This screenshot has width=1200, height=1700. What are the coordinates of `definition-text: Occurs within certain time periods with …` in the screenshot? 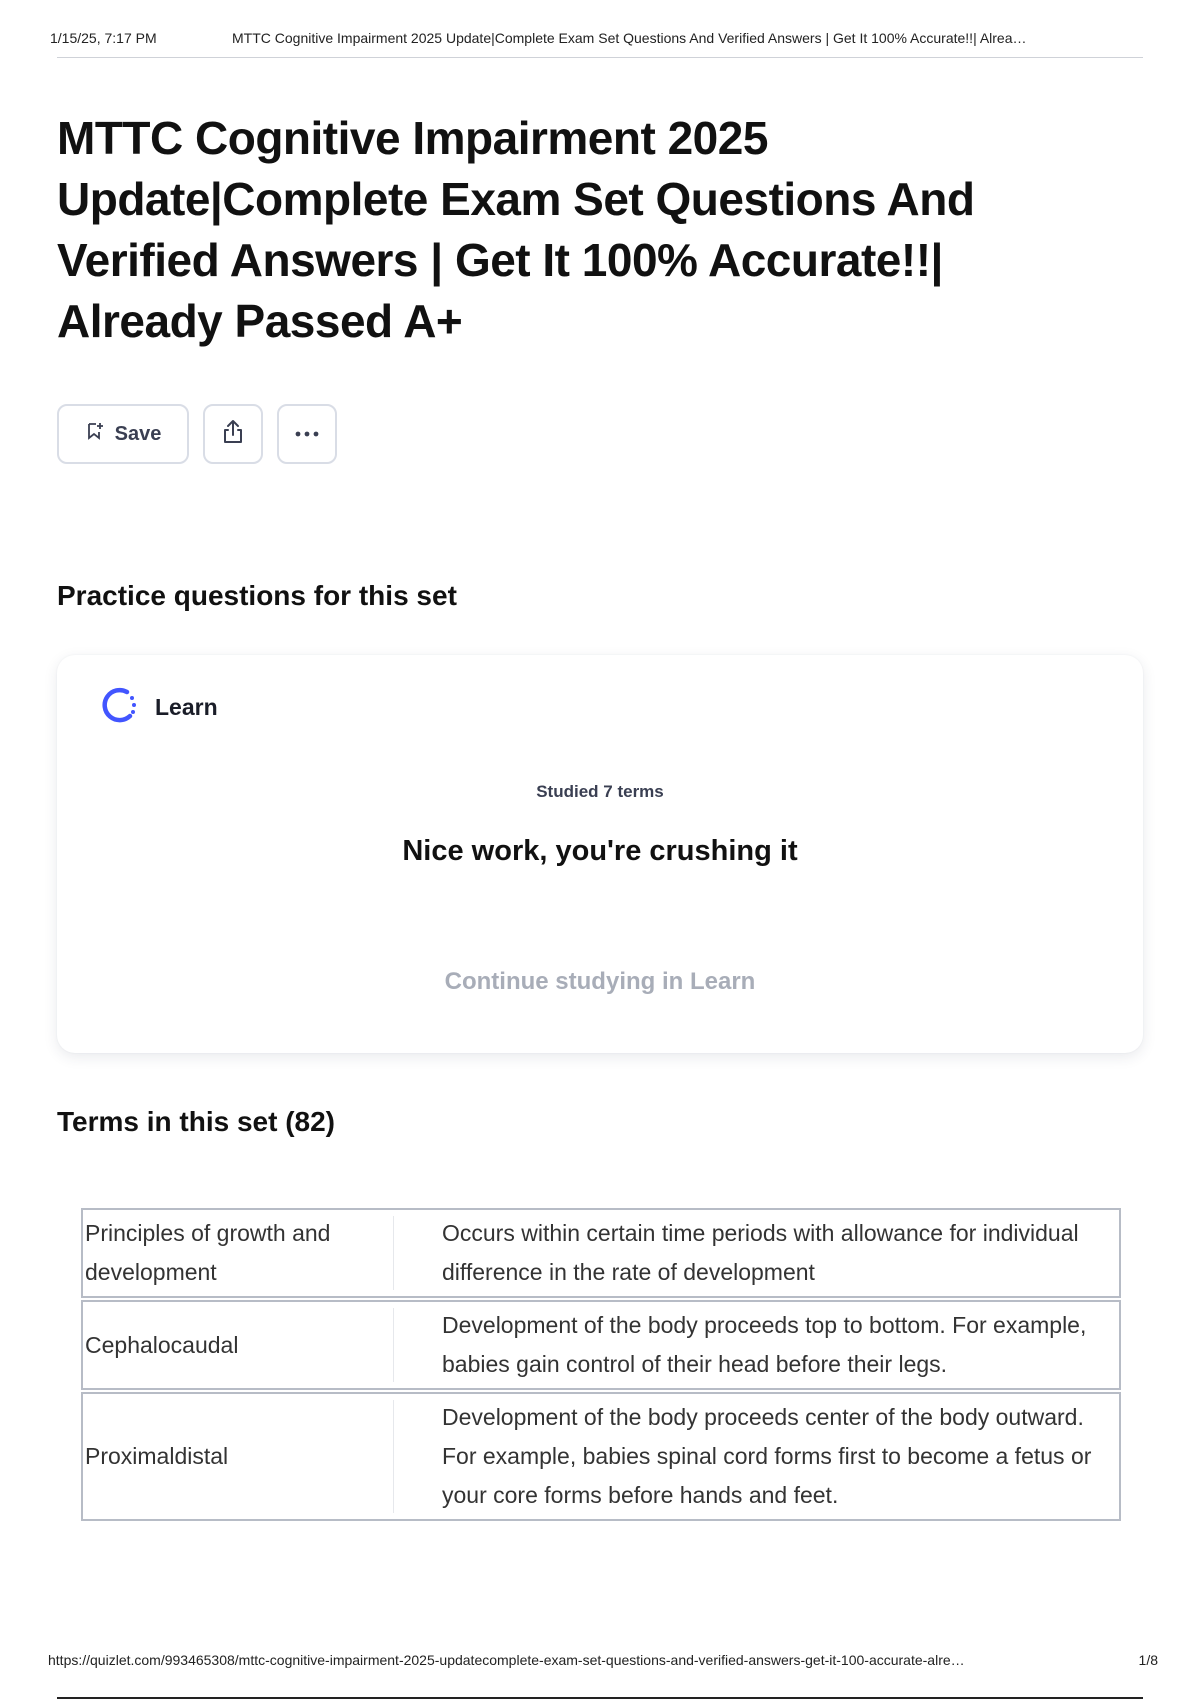 It's located at (760, 1252).